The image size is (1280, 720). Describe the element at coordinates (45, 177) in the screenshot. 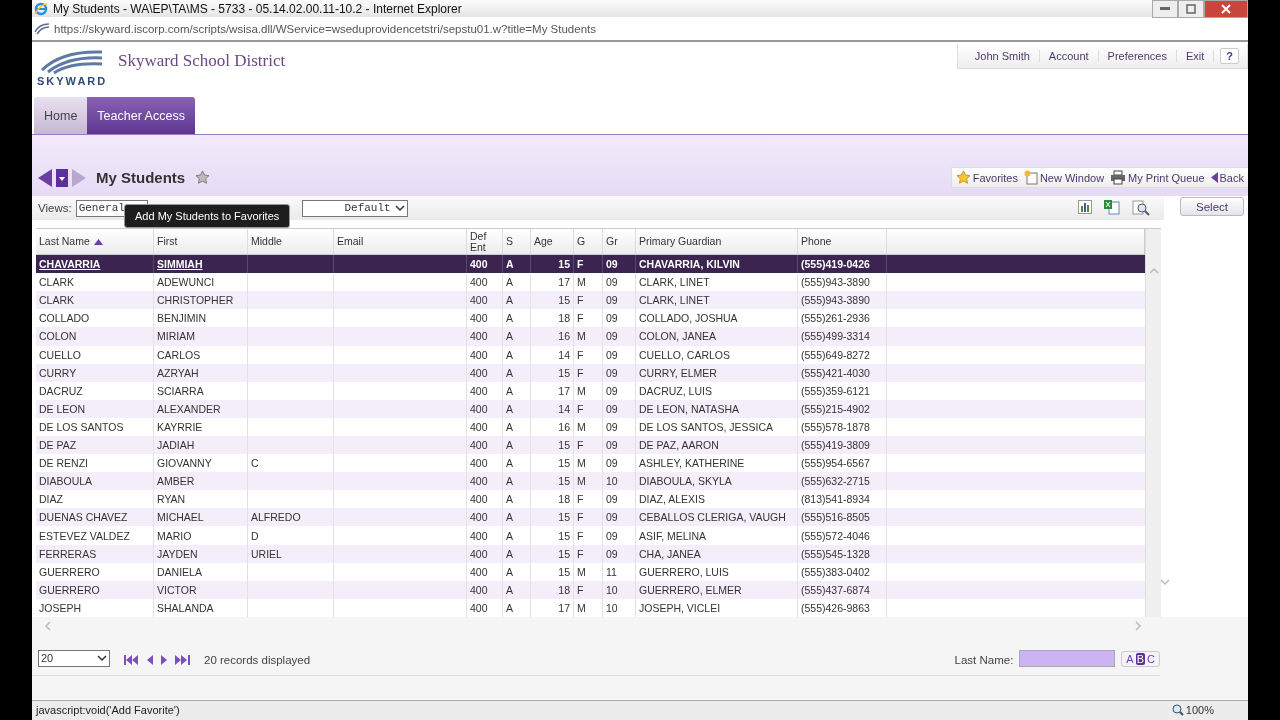

I see `back-arrow-icon` at that location.